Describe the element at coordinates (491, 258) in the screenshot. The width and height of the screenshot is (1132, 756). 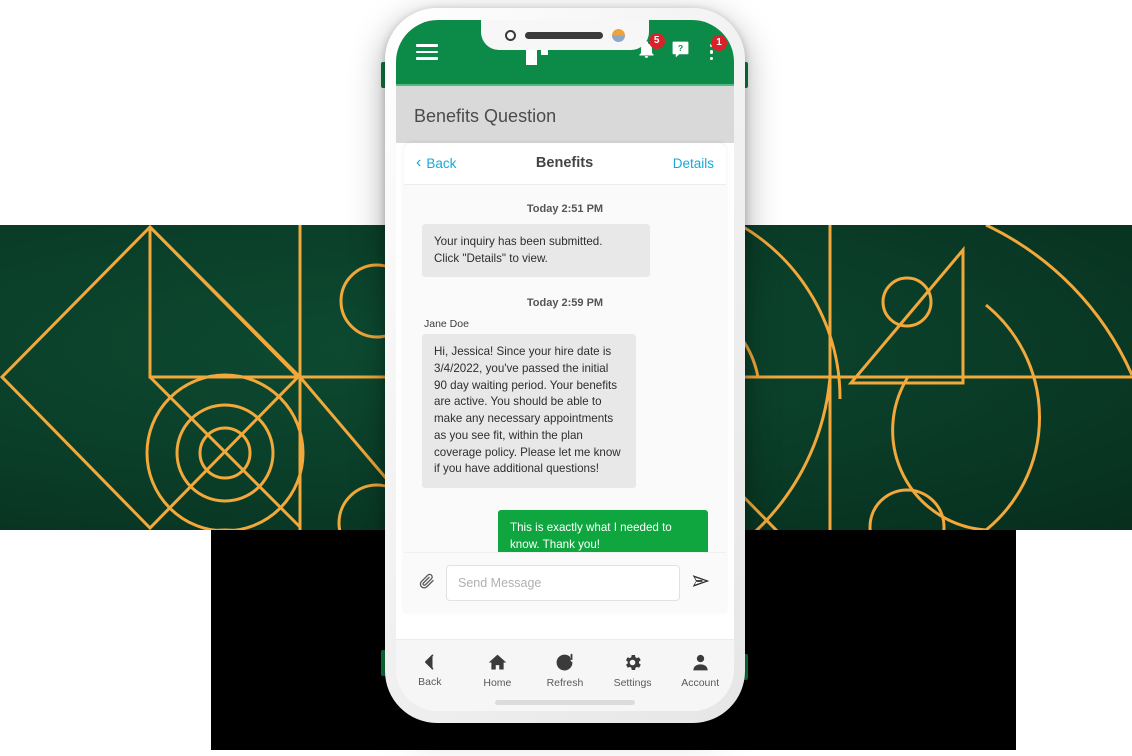
I see `message-line: Click "Details" to view.` at that location.